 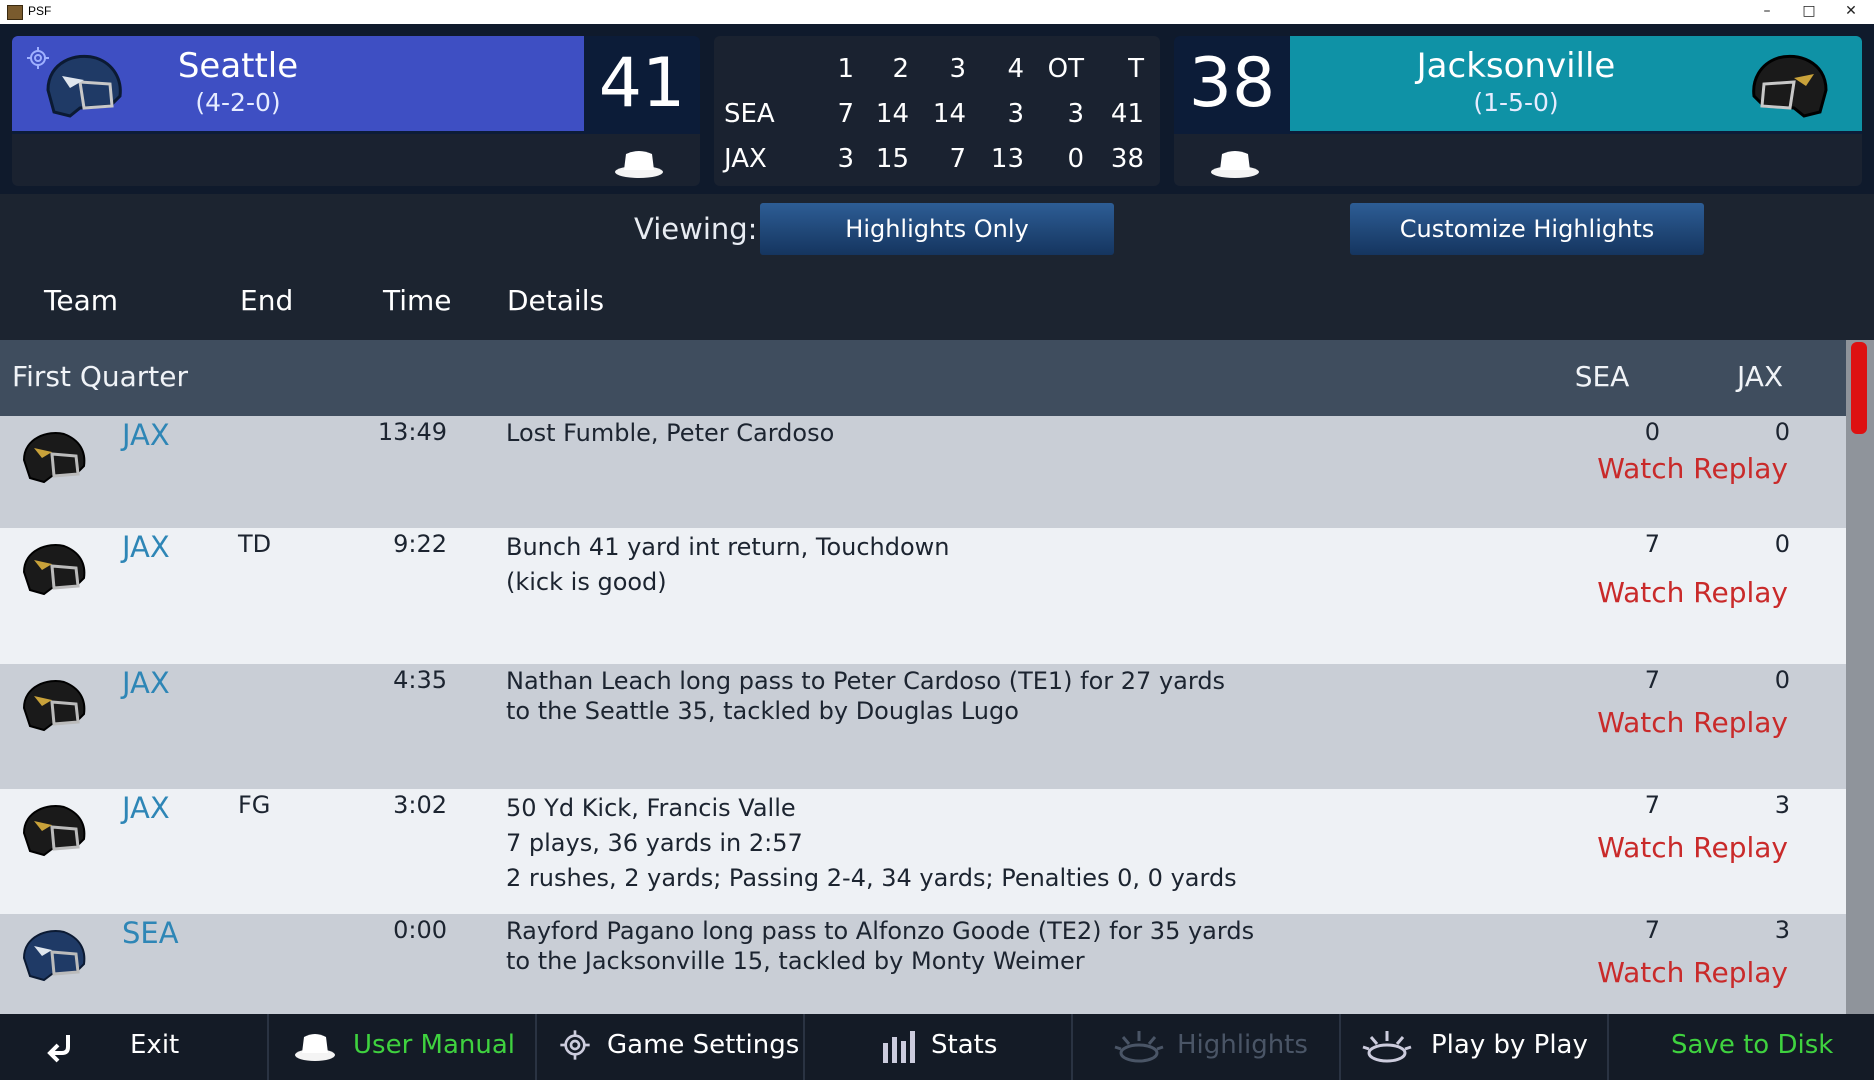 I want to click on linescore-team: SEA, so click(x=749, y=114).